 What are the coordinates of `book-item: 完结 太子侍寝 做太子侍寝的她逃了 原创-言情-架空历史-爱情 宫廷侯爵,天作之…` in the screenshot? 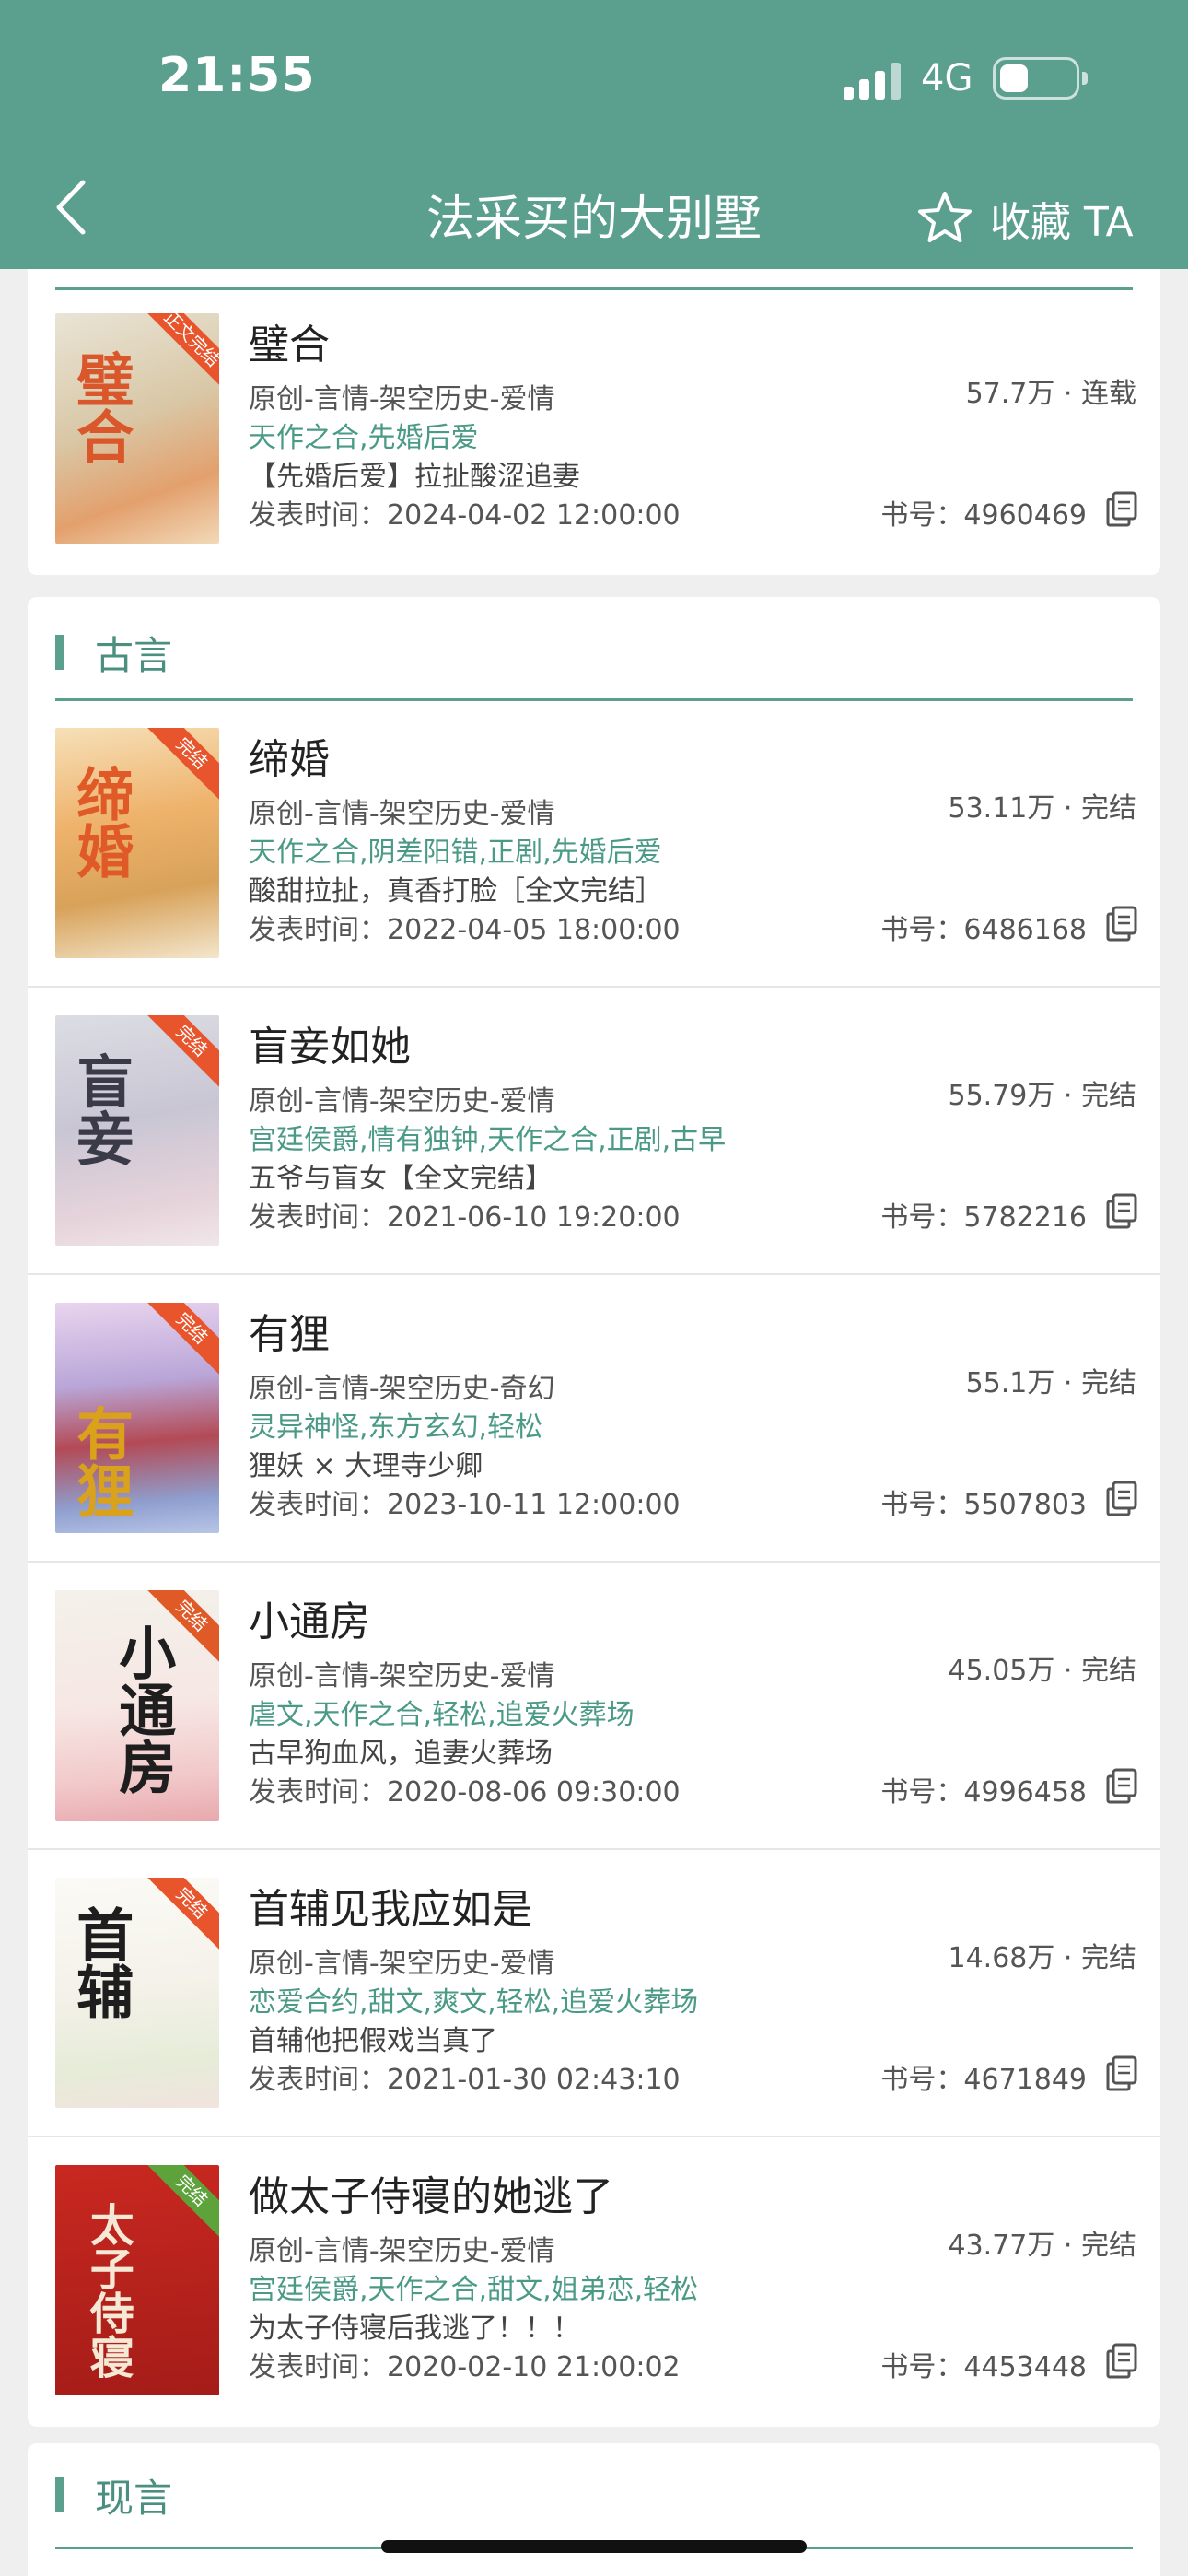 It's located at (594, 2281).